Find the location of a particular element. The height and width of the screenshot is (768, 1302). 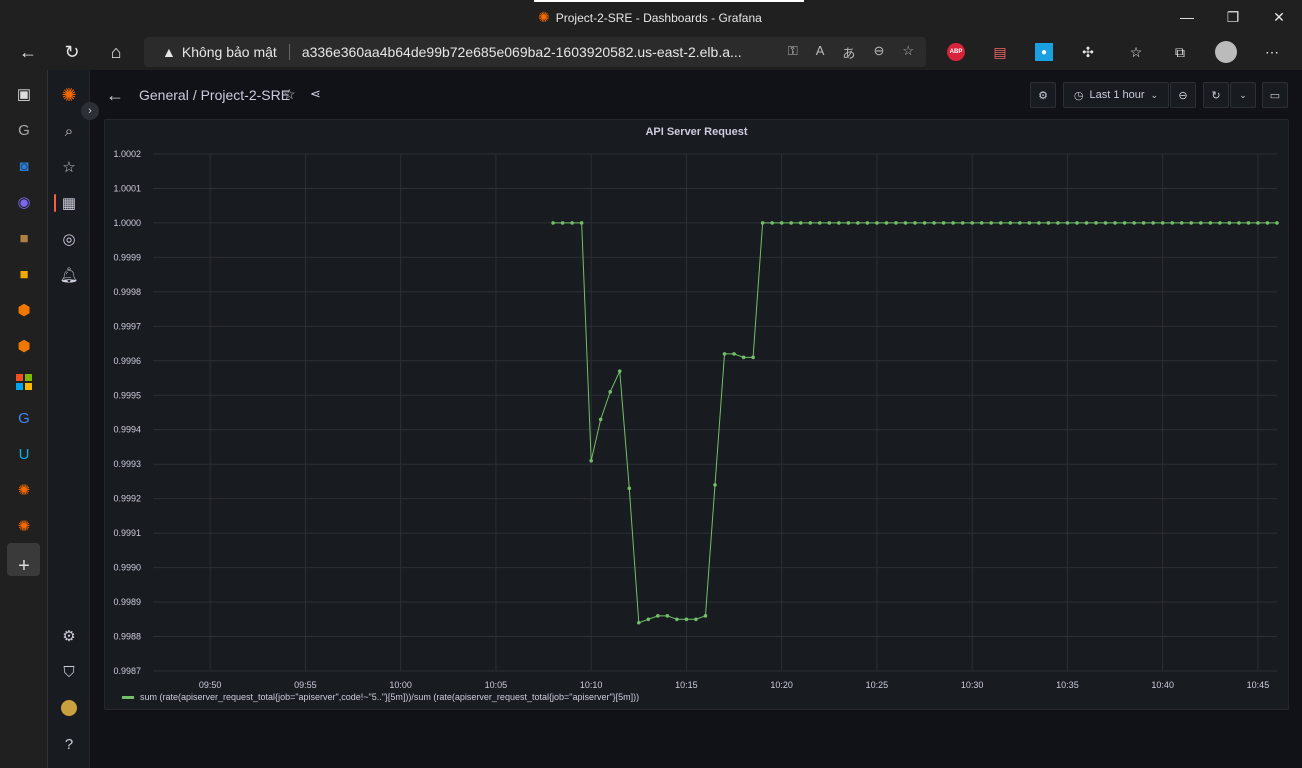

adblock-extension: ABP is located at coordinates (956, 52).